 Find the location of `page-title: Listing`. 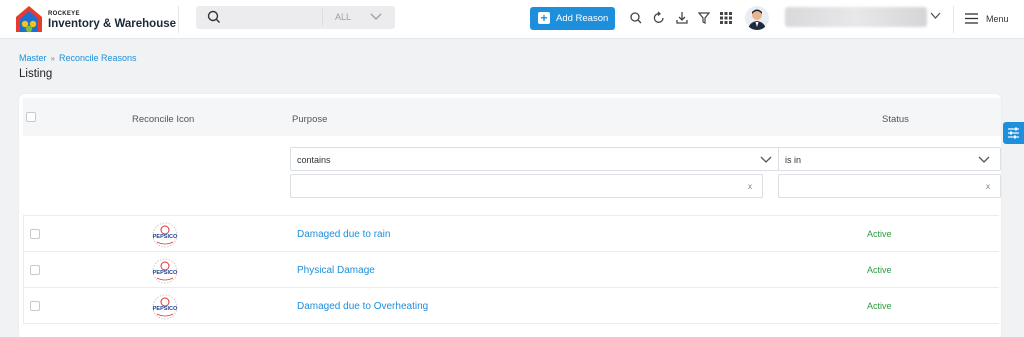

page-title: Listing is located at coordinates (36, 74).